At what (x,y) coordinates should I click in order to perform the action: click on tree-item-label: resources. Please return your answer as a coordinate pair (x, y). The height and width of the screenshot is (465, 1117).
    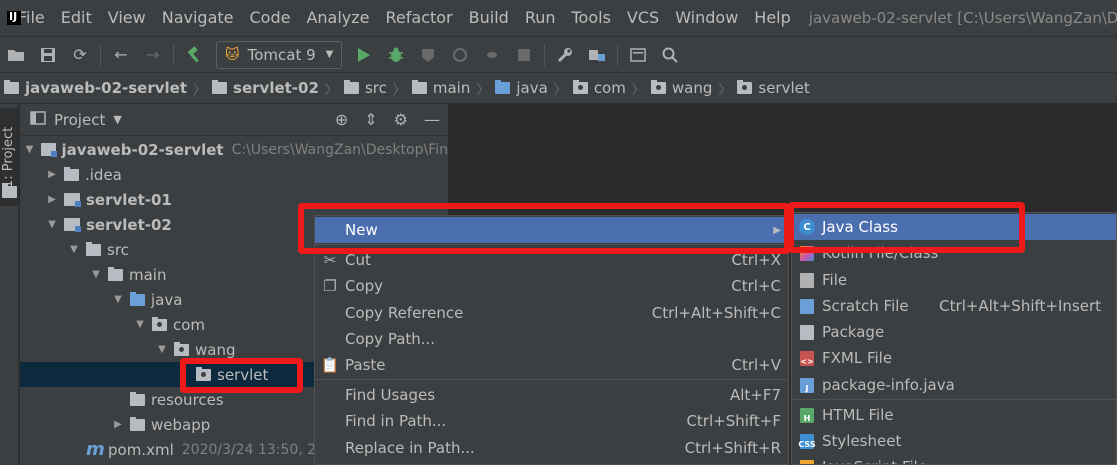
    Looking at the image, I should click on (187, 399).